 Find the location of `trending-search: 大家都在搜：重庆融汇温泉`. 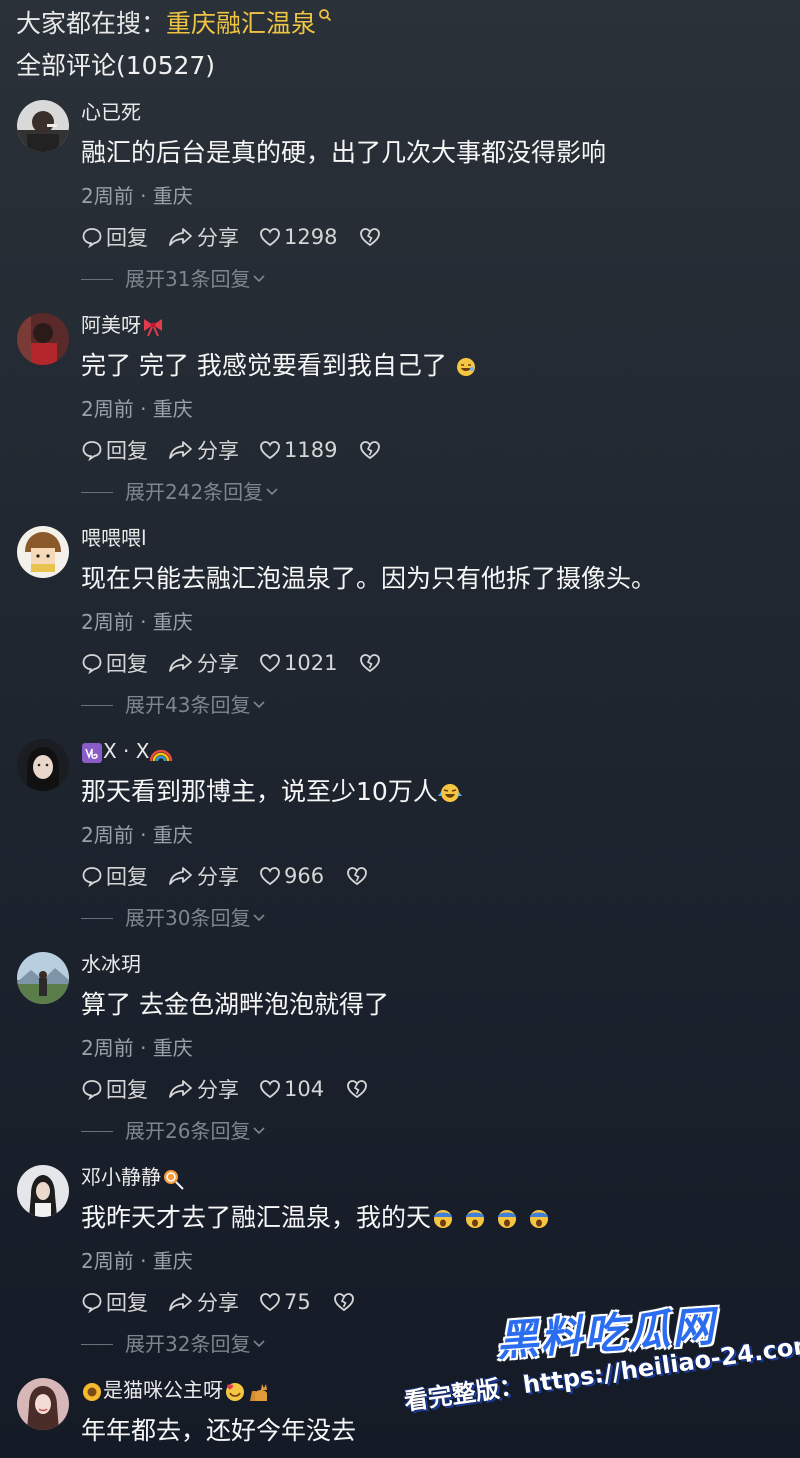

trending-search: 大家都在搜：重庆融汇温泉 is located at coordinates (400, 24).